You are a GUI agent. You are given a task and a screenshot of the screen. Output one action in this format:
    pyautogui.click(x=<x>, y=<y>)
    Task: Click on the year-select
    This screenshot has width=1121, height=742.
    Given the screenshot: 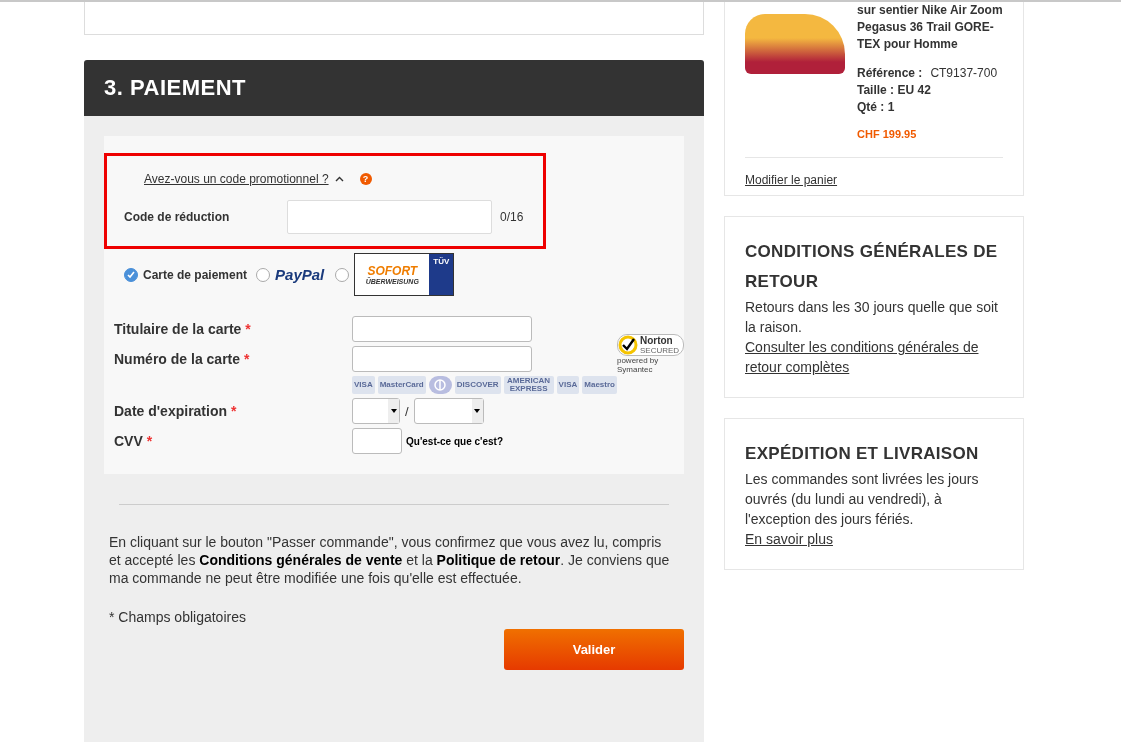 What is the action you would take?
    pyautogui.click(x=448, y=411)
    